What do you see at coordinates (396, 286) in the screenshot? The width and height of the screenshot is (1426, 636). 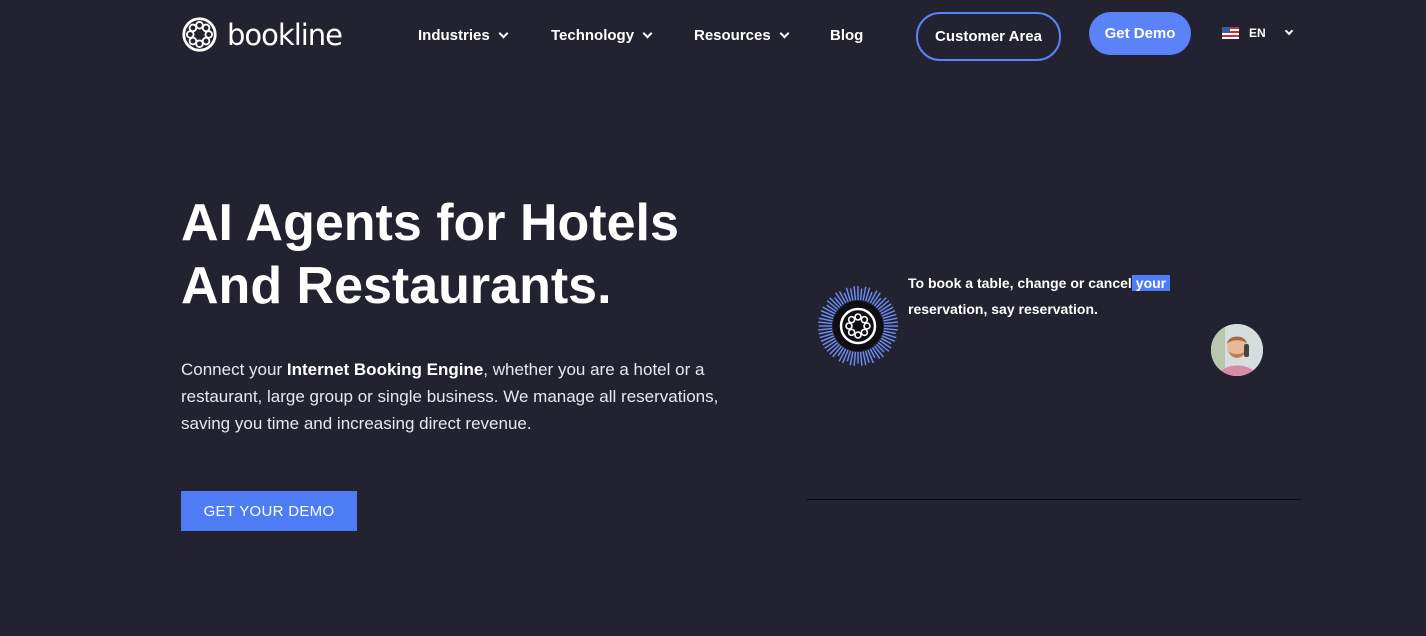 I see `hero-title-line2: And Restaurants.` at bounding box center [396, 286].